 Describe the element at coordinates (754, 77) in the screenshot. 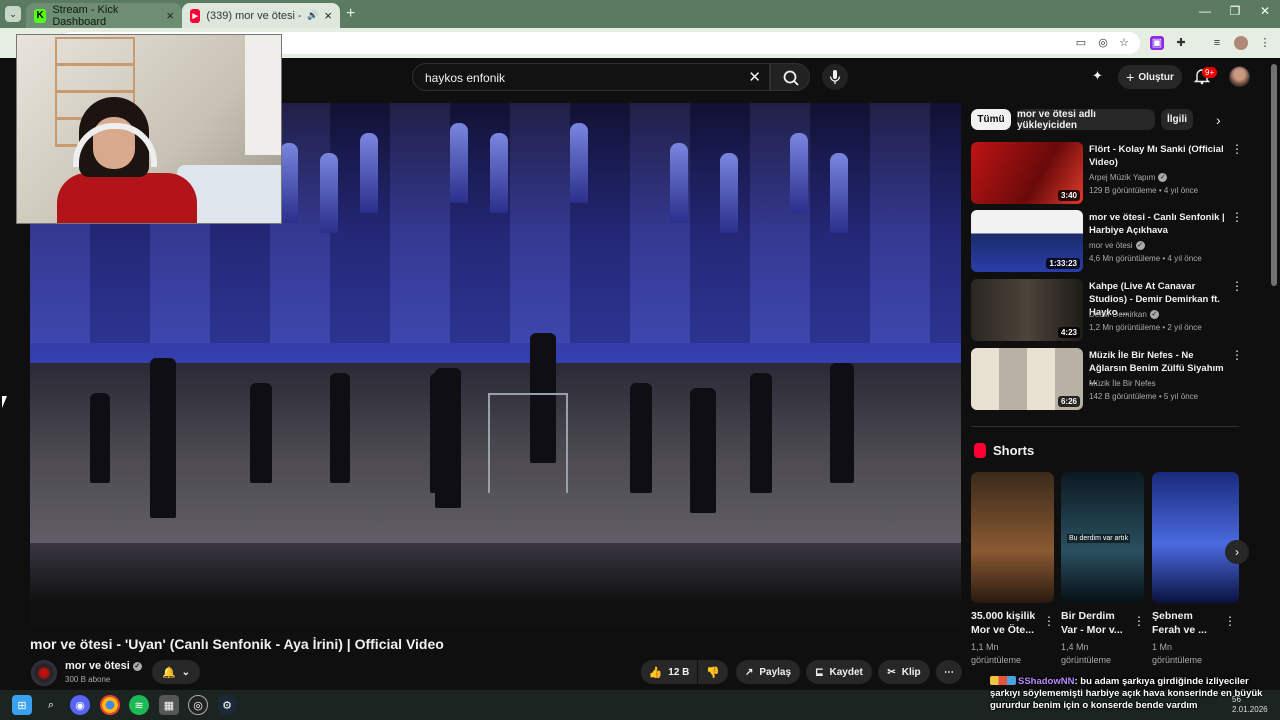

I see `clear-search-icon: ✕` at that location.